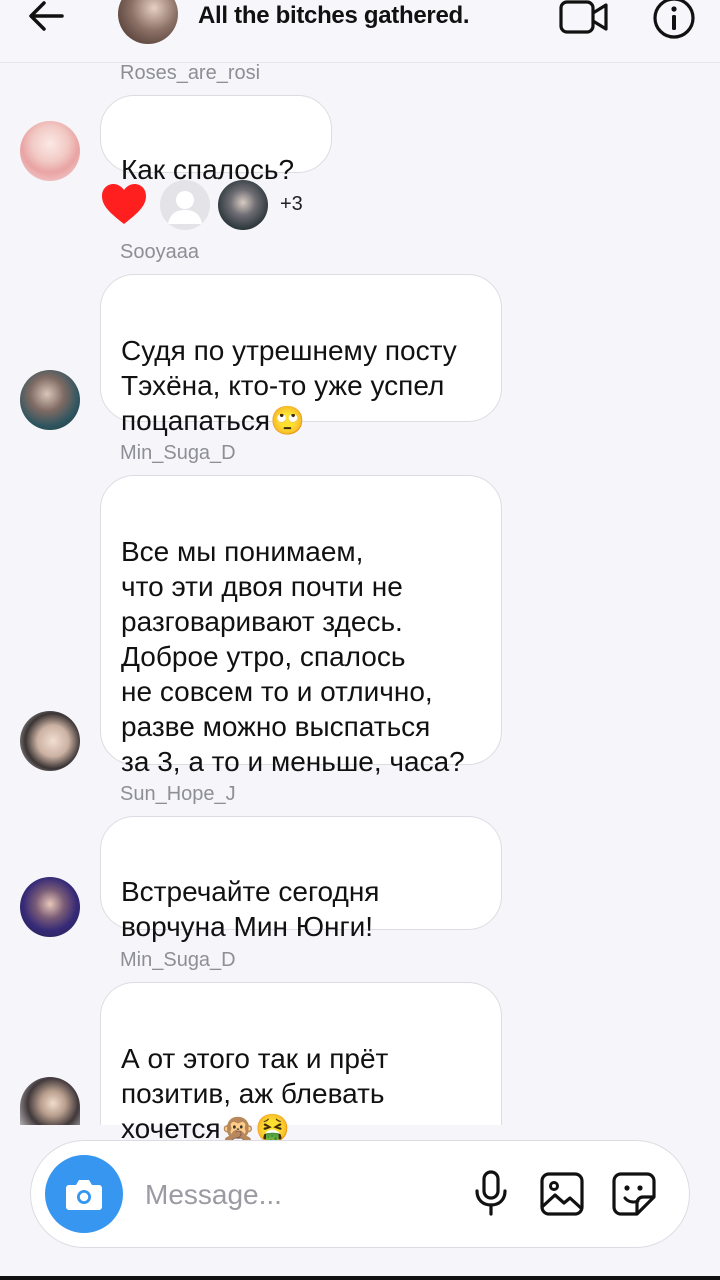  I want to click on back-button, so click(46, 17).